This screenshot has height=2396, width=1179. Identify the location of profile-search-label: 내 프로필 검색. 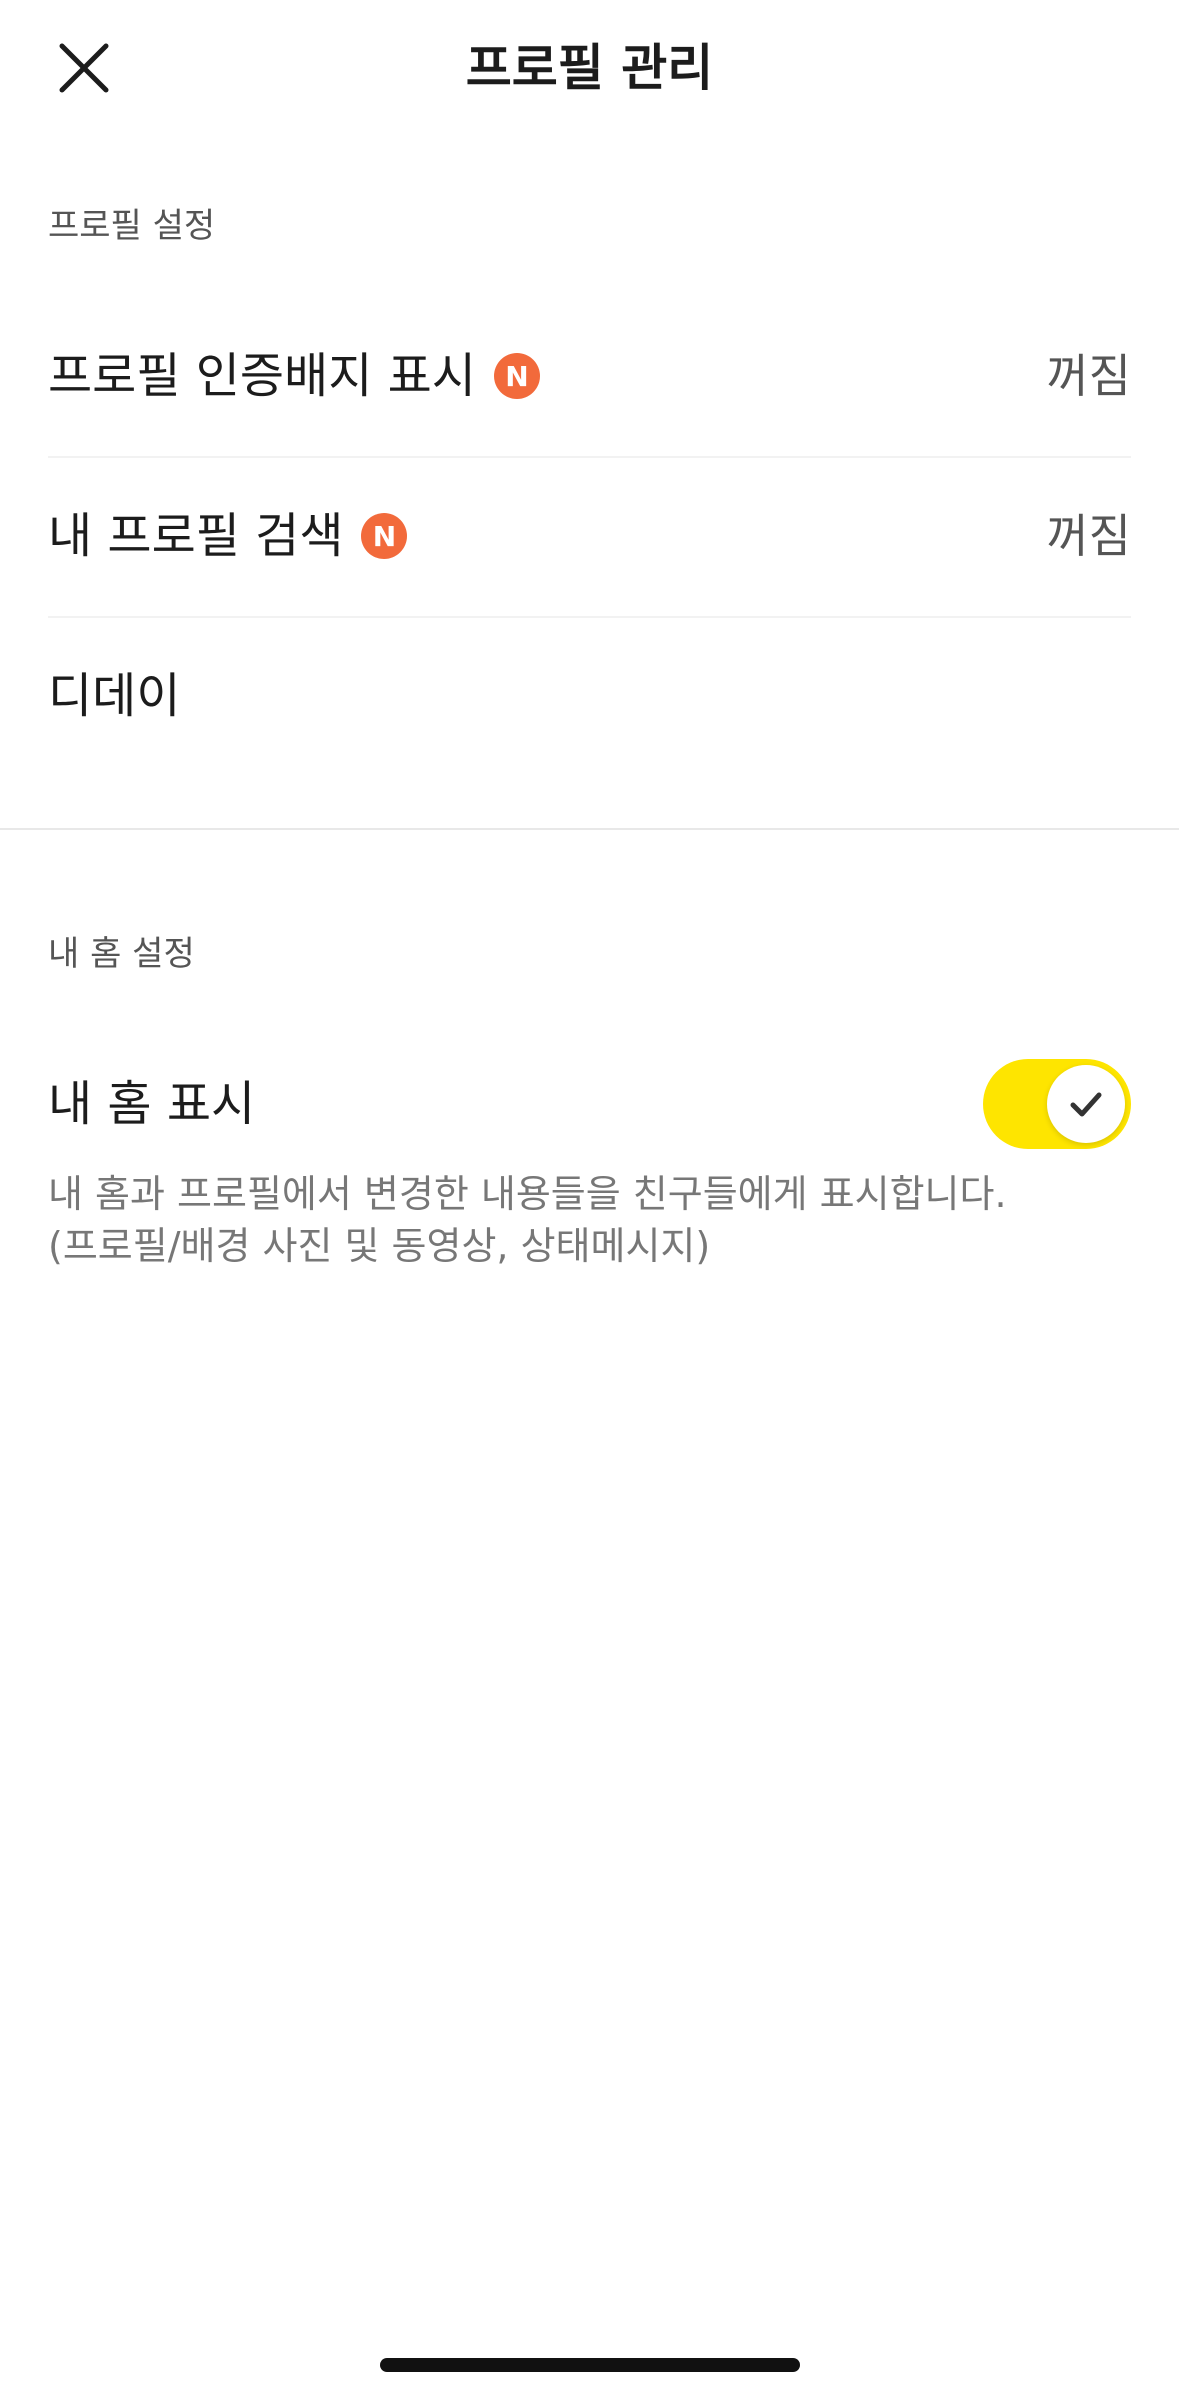
(196, 536).